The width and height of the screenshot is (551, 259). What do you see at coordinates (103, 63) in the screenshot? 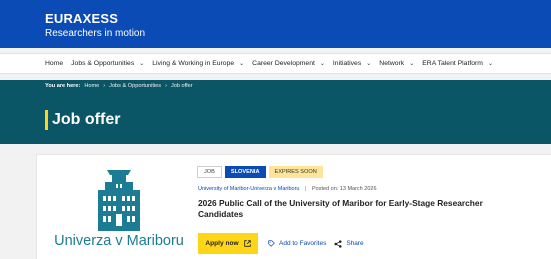
I see `nav-item-label: Jobs & Opportunities` at bounding box center [103, 63].